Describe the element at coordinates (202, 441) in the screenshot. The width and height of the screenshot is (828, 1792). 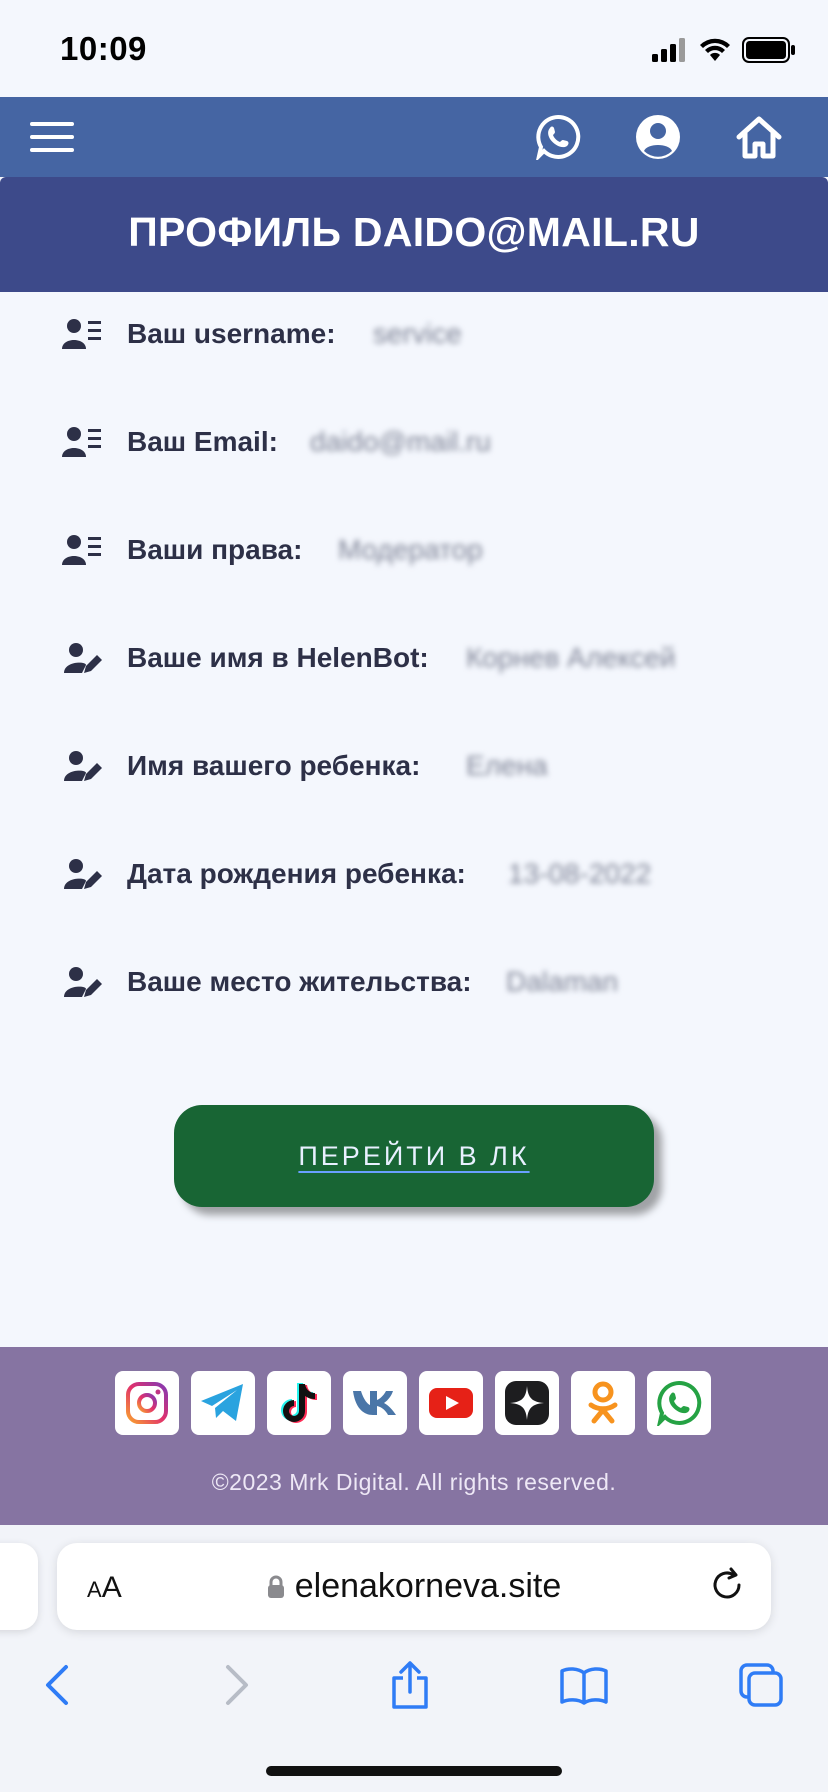
I see `field-label: Ваш Email:` at that location.